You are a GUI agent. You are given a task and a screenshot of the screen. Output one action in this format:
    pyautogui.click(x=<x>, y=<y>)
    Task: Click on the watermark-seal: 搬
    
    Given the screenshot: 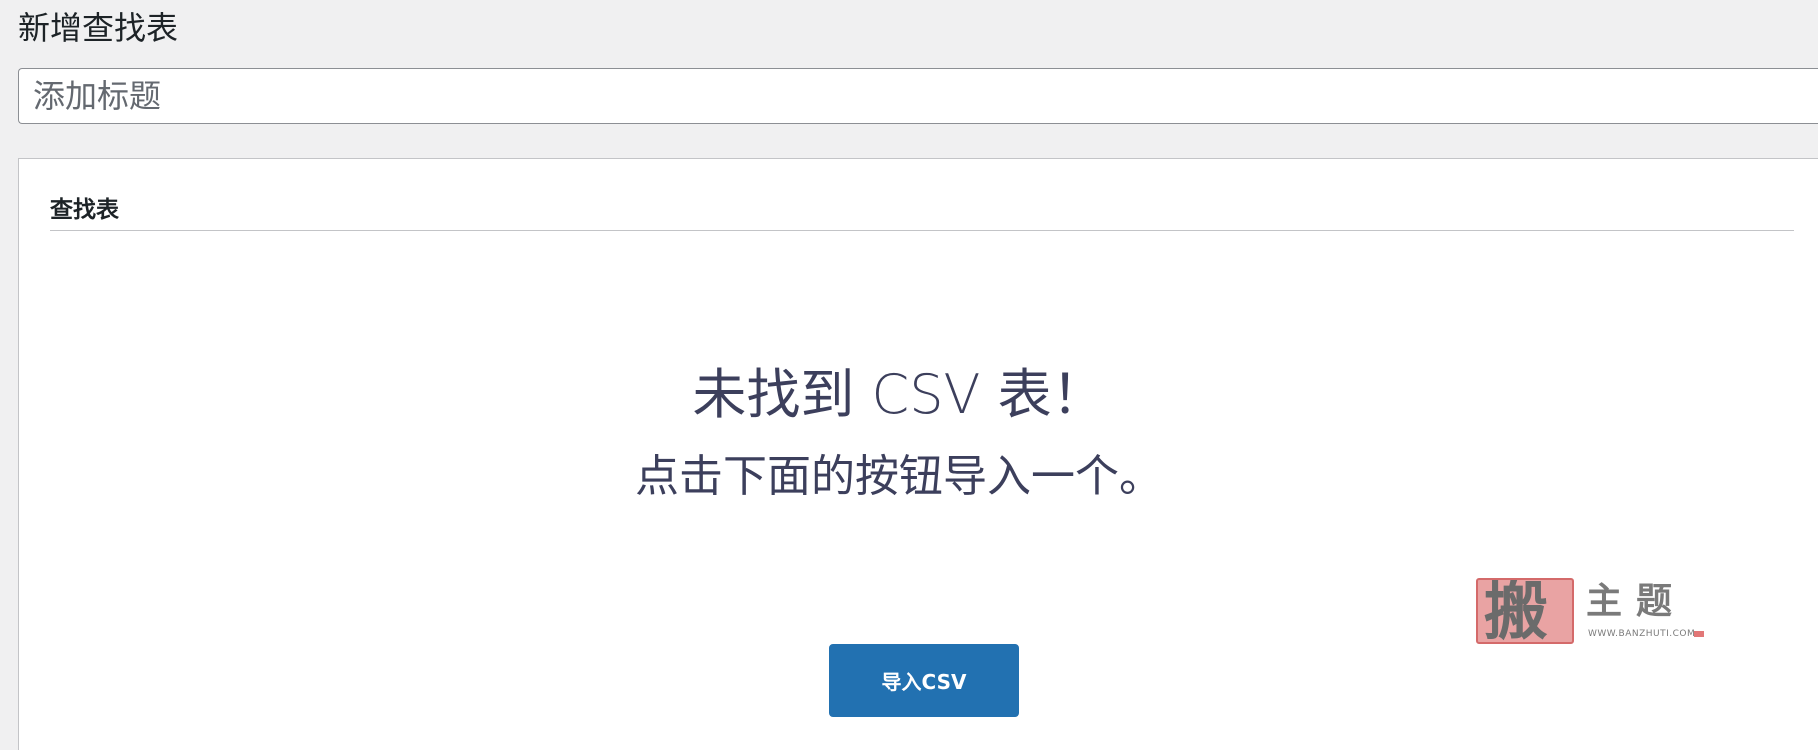 What is the action you would take?
    pyautogui.click(x=1525, y=611)
    